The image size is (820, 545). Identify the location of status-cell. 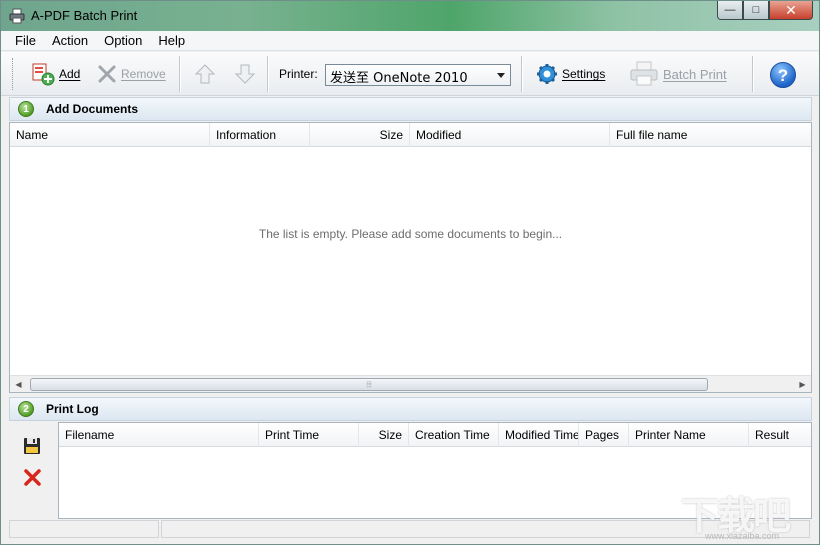
(84, 529).